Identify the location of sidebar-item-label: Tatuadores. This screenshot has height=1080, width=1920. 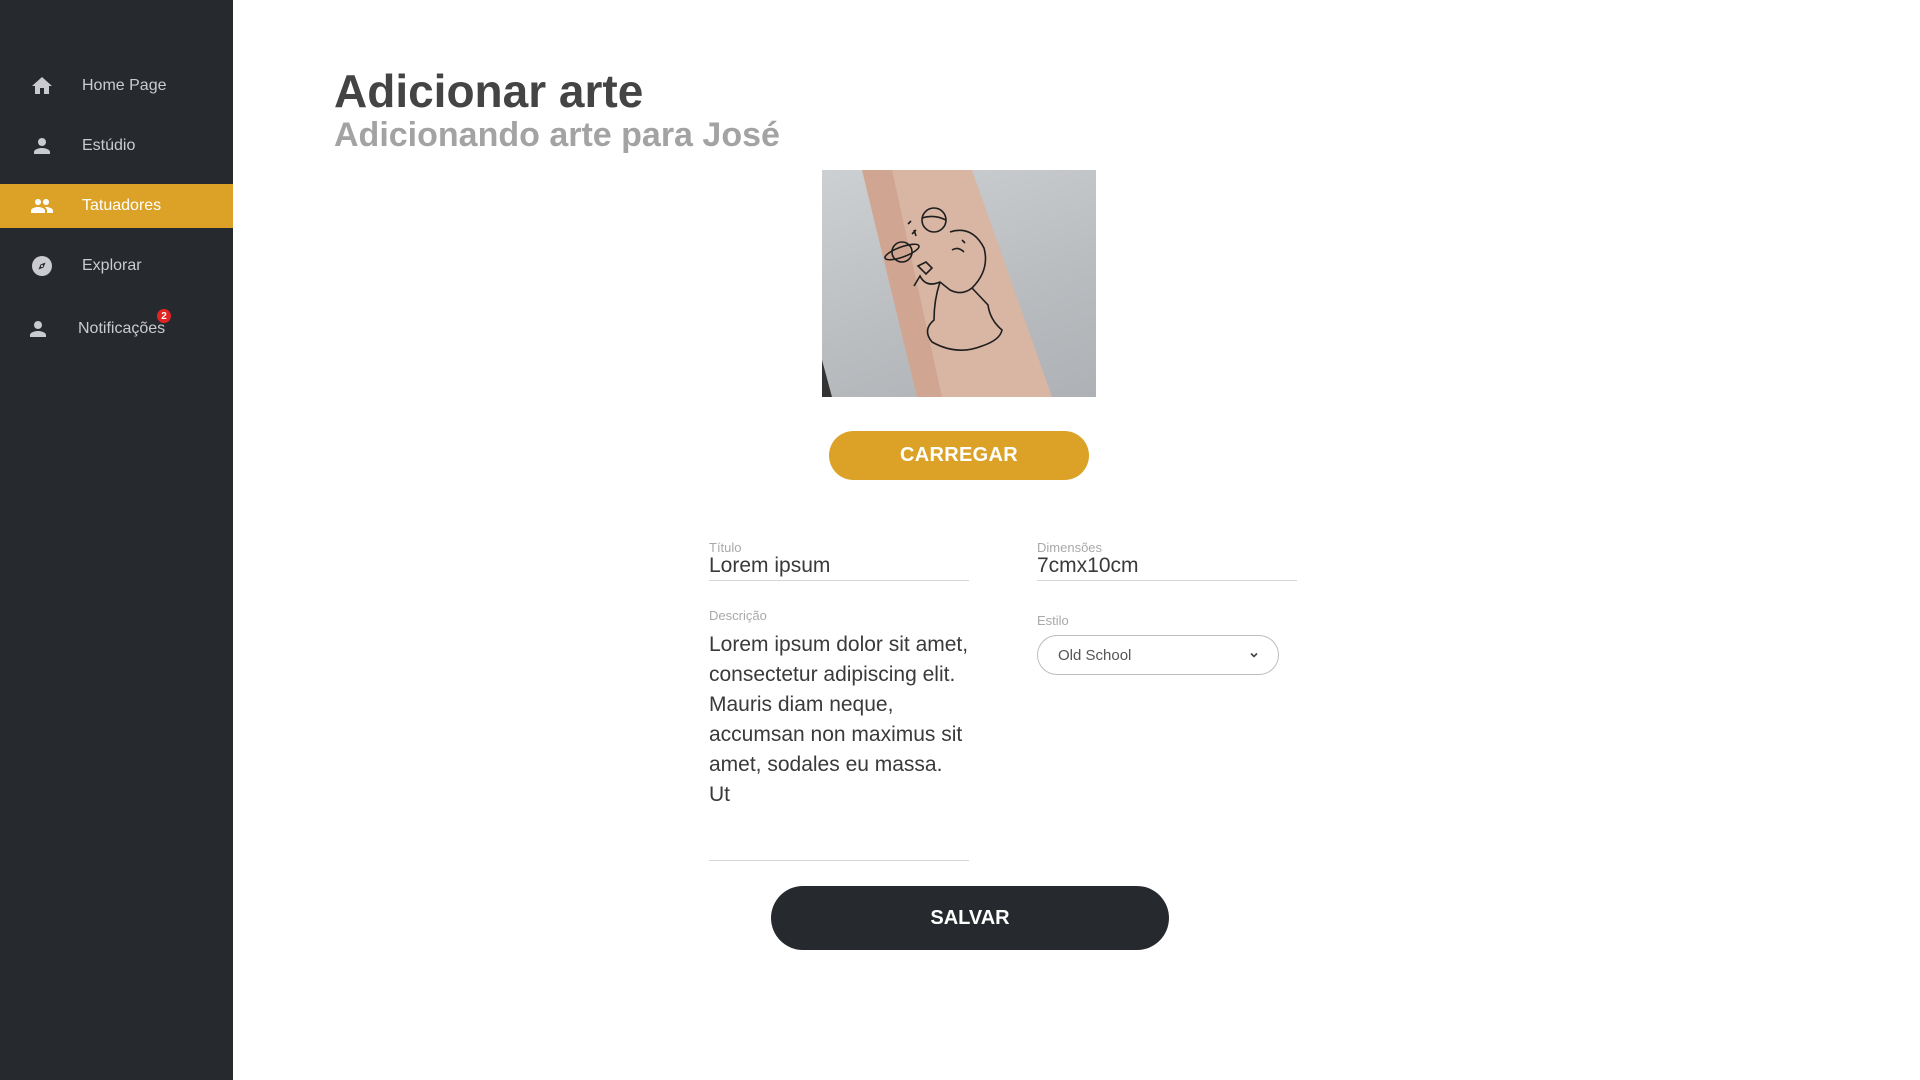
(122, 205).